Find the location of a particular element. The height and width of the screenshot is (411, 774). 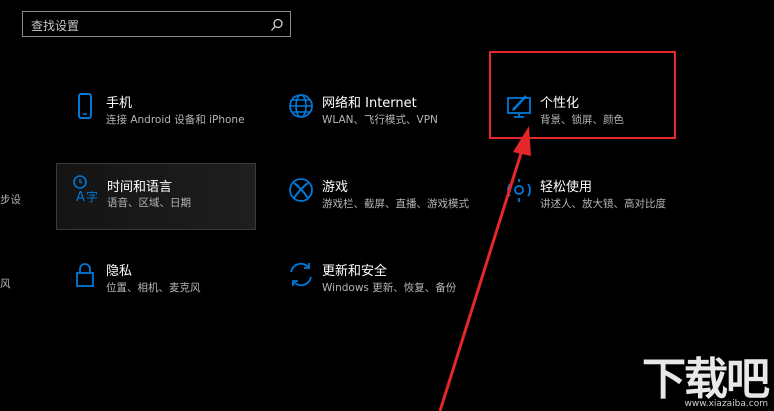

annotation-highlight-box is located at coordinates (582, 95).